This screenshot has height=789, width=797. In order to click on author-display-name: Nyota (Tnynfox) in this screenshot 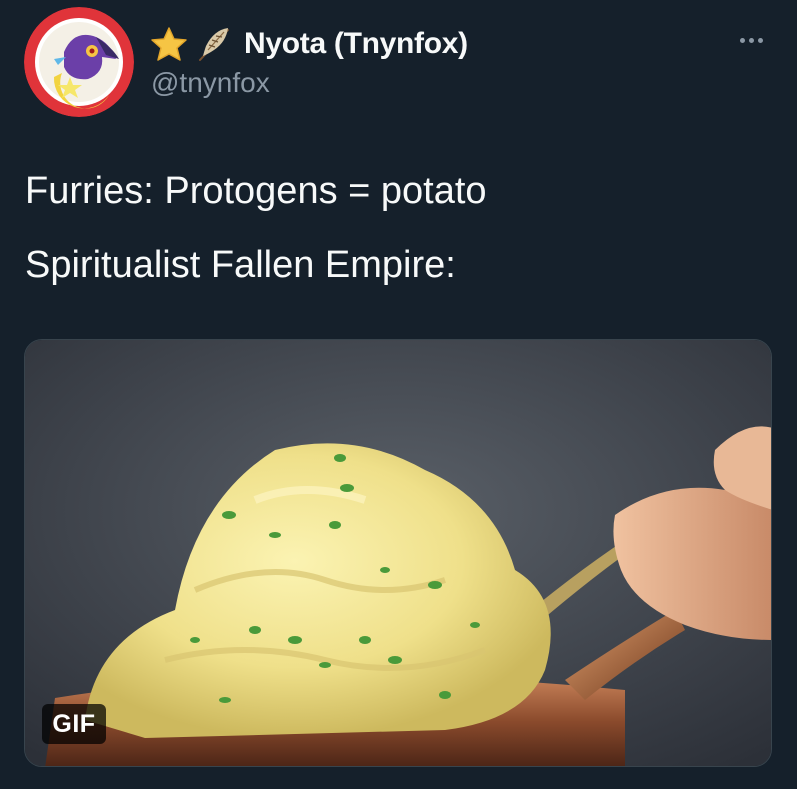, I will do `click(356, 44)`.